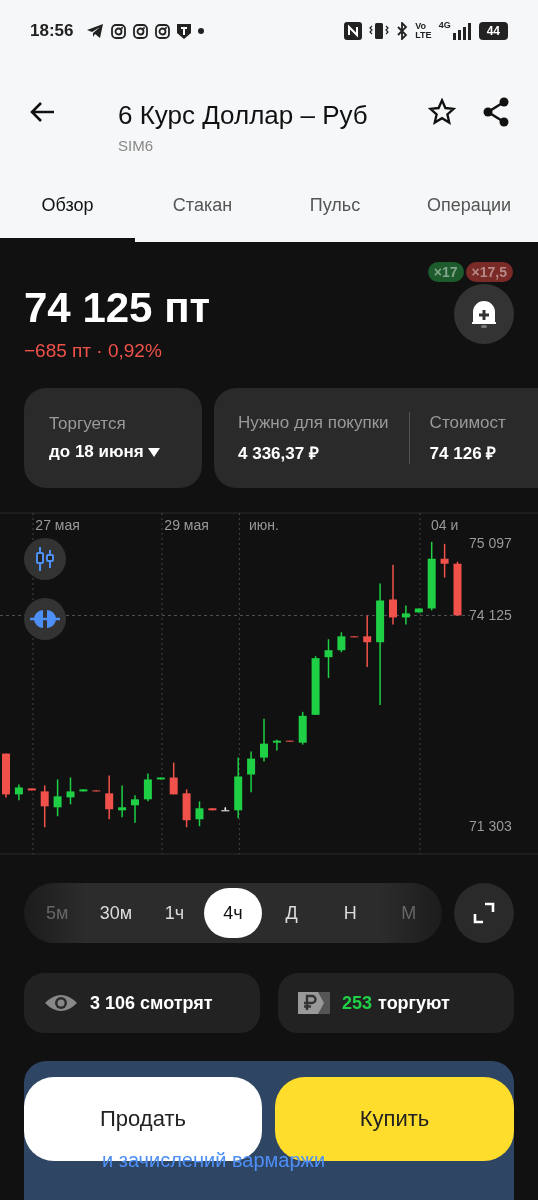 This screenshot has height=1200, width=538. What do you see at coordinates (116, 913) in the screenshot?
I see `timeframe-tab: 30м` at bounding box center [116, 913].